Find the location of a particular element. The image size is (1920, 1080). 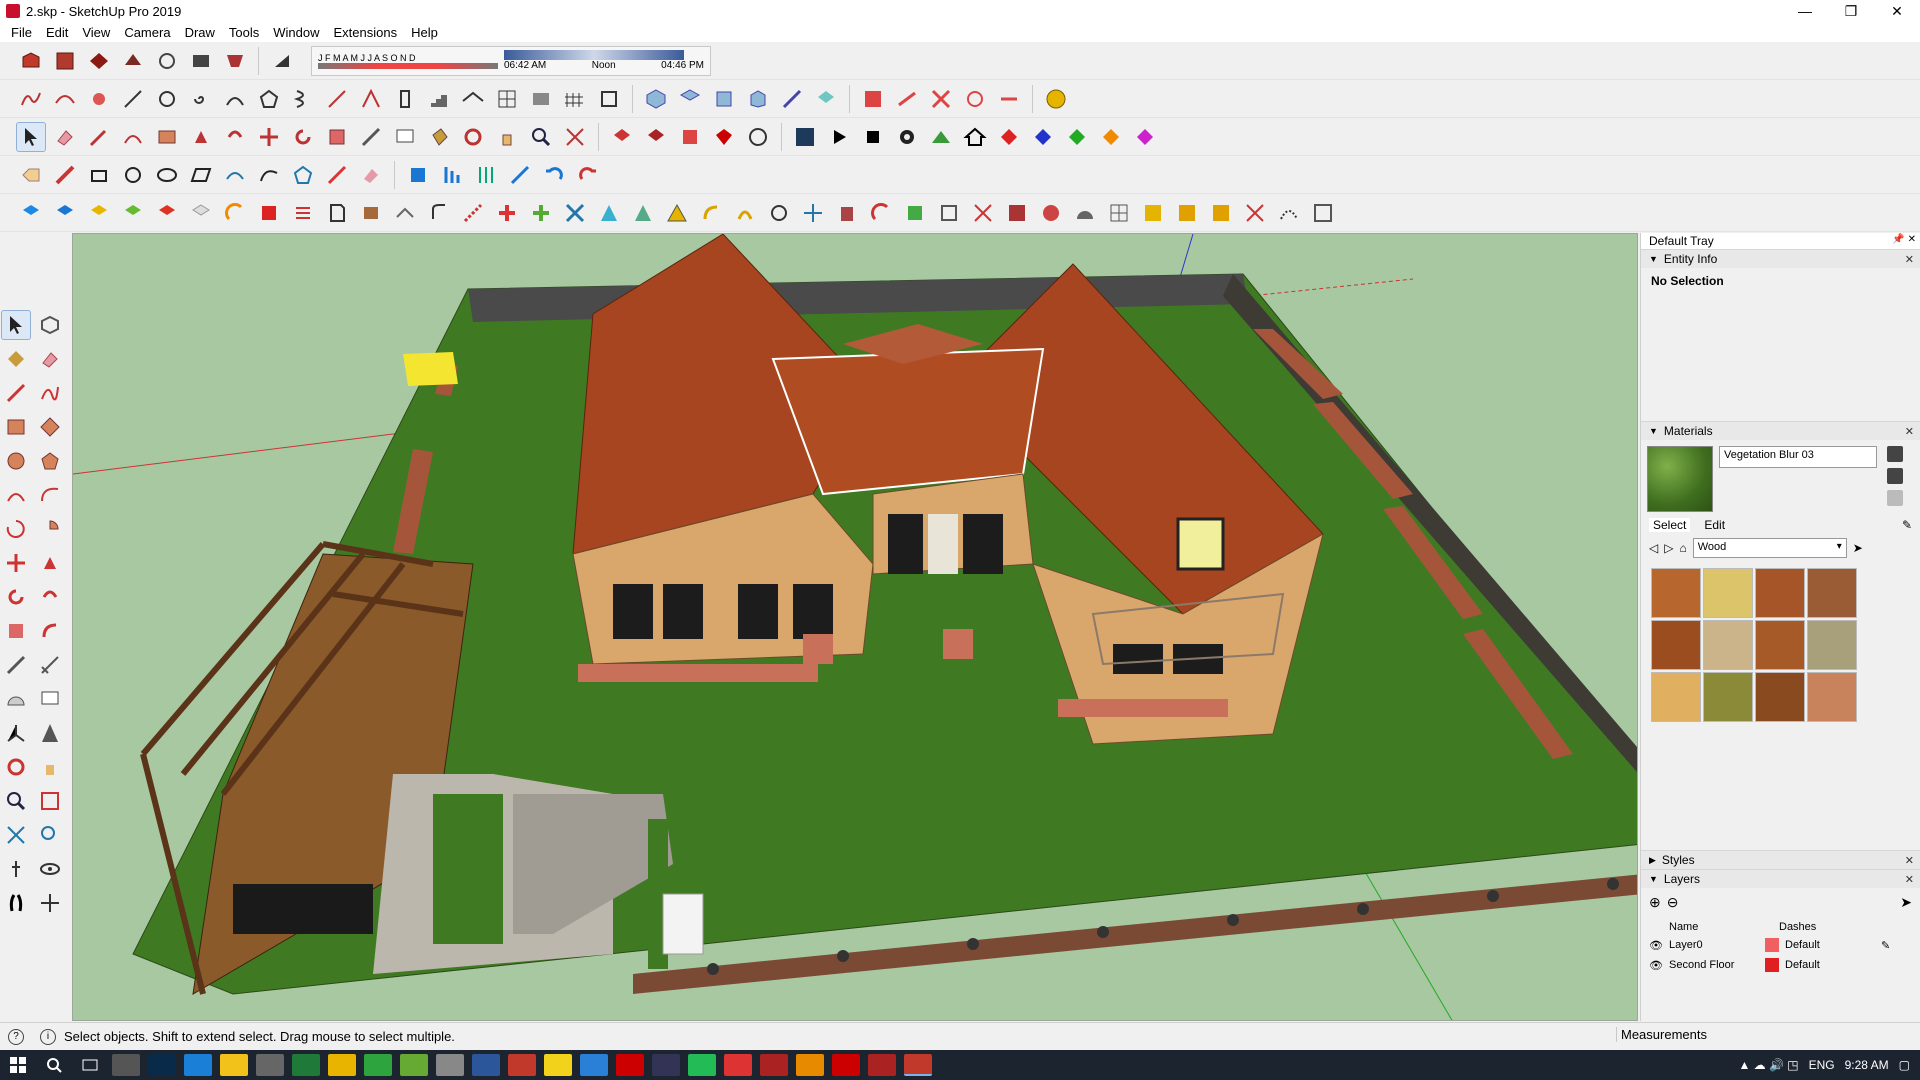

sketchup-active-icon is located at coordinates (918, 1065).